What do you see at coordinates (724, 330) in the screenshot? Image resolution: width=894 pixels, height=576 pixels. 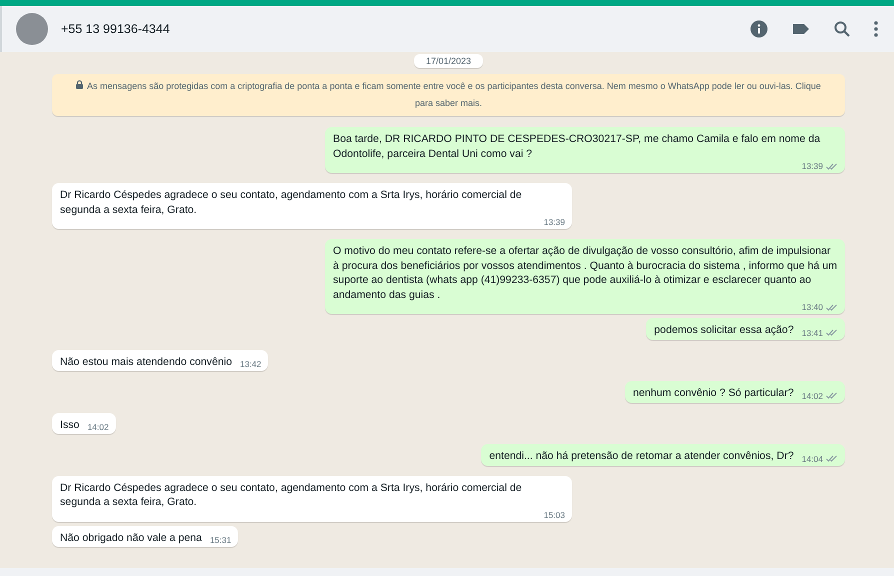 I see `message-text: podemos solicitar essa ação?` at bounding box center [724, 330].